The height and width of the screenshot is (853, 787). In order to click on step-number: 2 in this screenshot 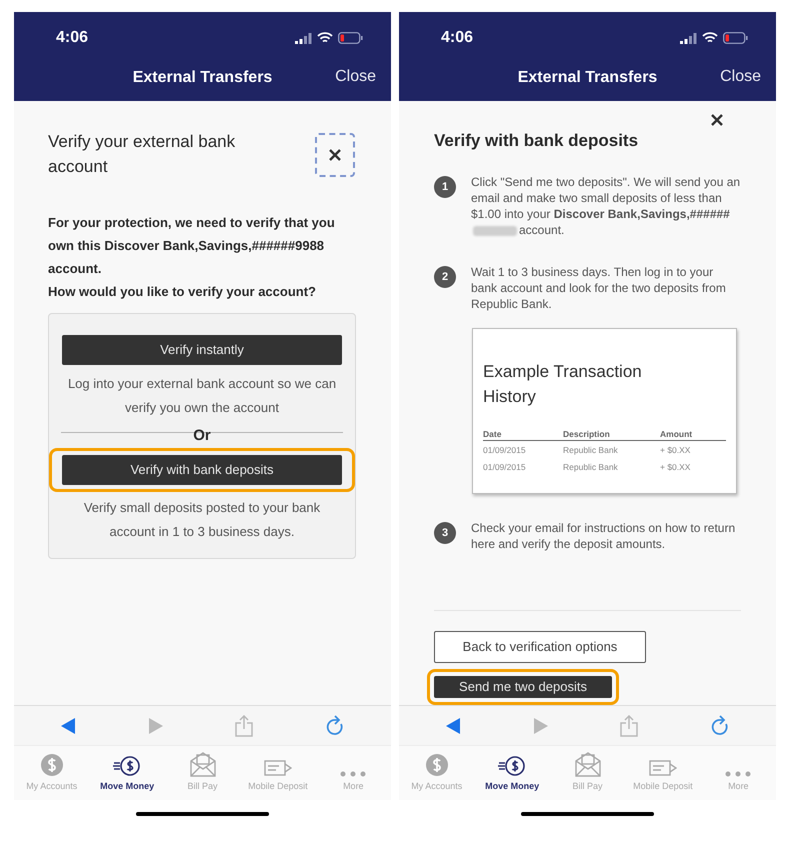, I will do `click(445, 277)`.